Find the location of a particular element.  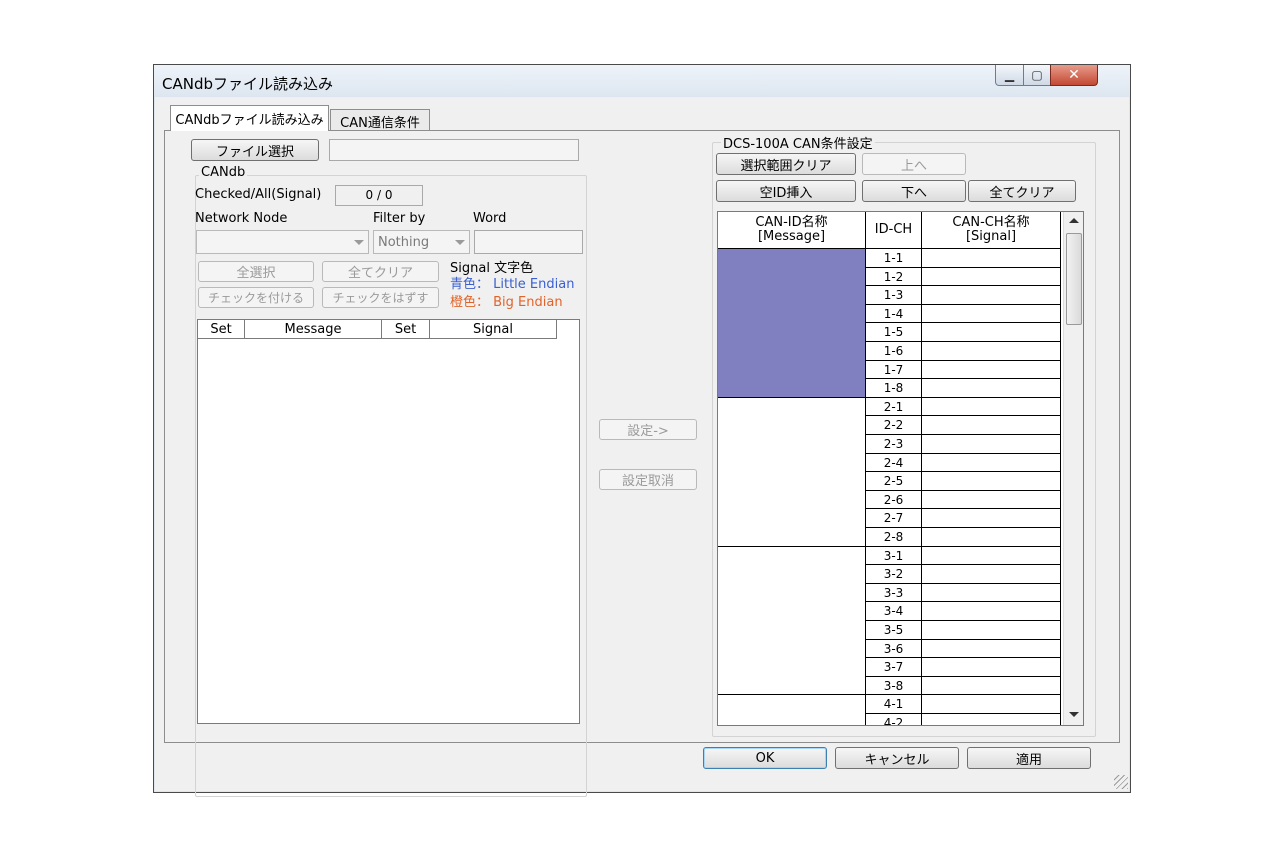

minimize-button: ▁ is located at coordinates (1009, 75).